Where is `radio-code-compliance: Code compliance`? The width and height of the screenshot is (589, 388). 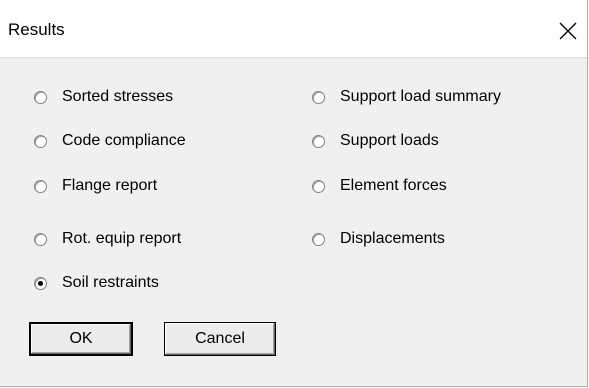
radio-code-compliance: Code compliance is located at coordinates (110, 141).